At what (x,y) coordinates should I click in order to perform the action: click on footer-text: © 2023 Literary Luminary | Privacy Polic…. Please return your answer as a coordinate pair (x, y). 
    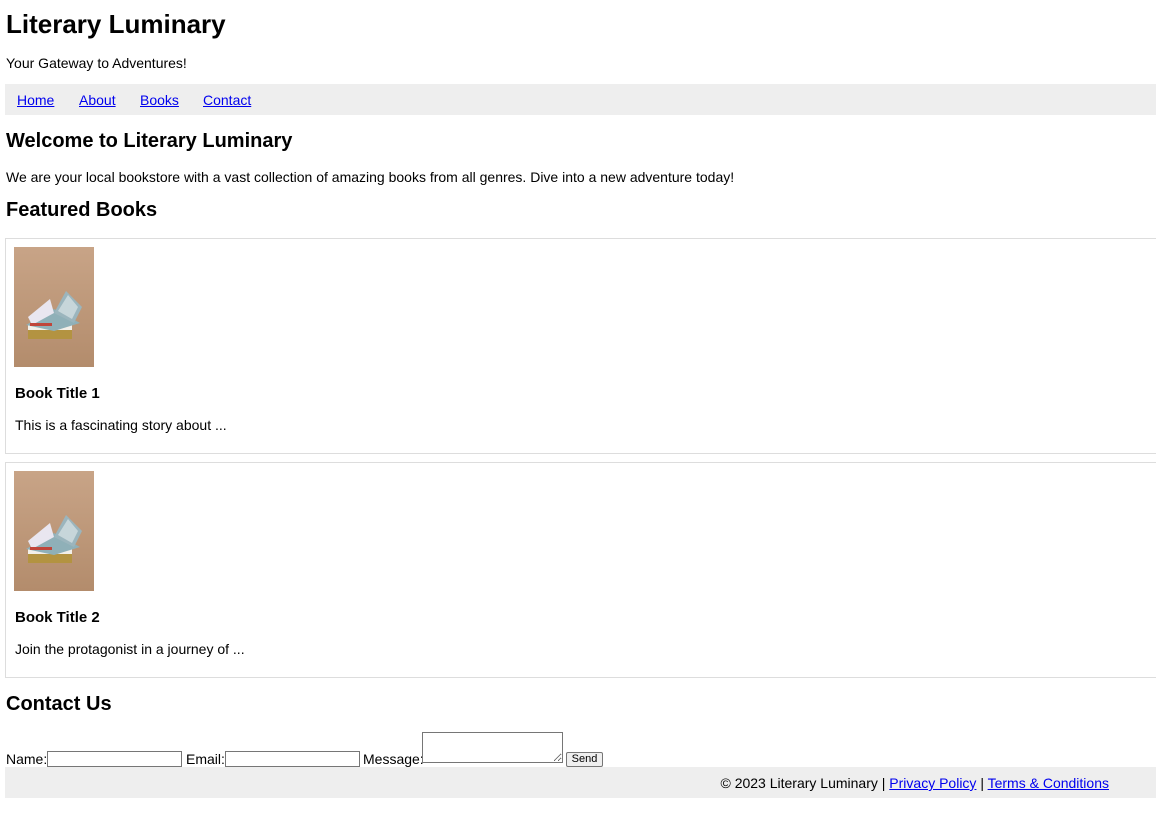
    Looking at the image, I should click on (914, 783).